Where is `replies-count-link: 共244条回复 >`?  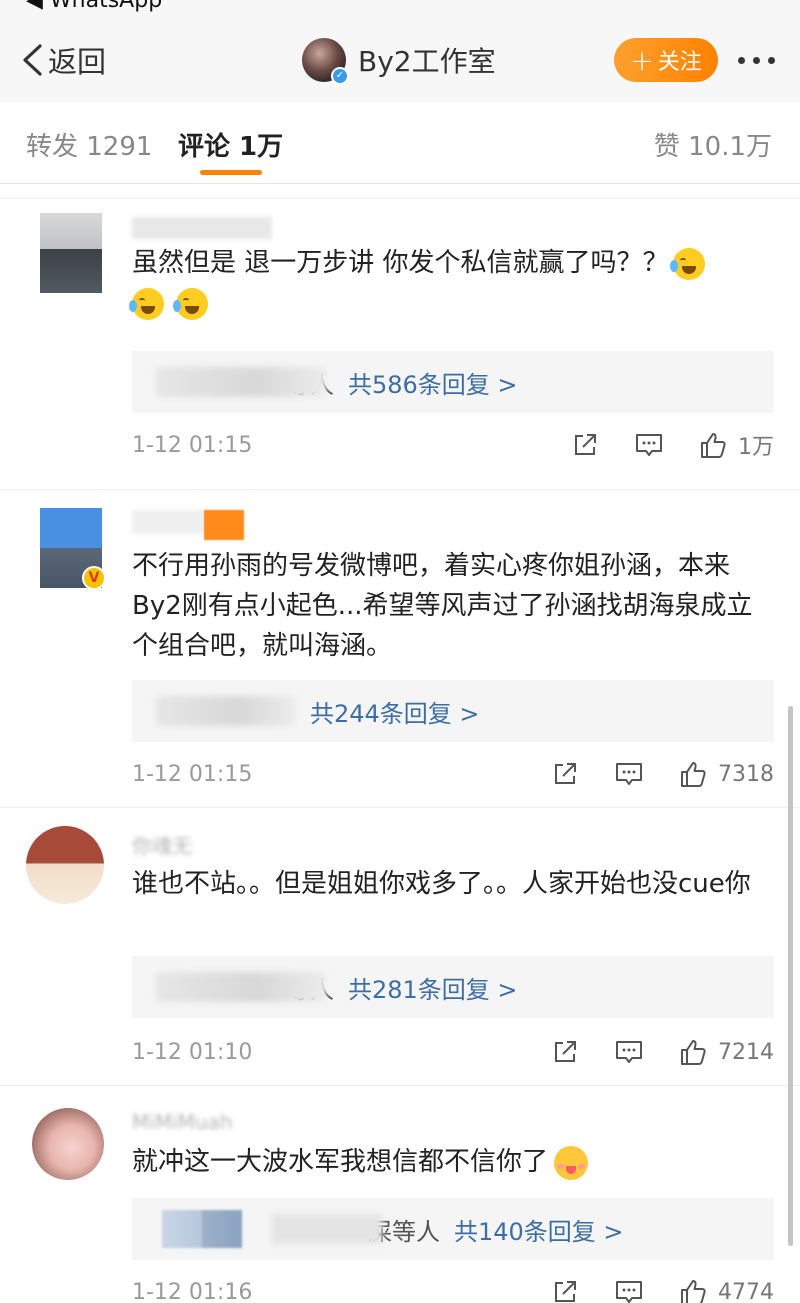 replies-count-link: 共244条回复 > is located at coordinates (395, 711).